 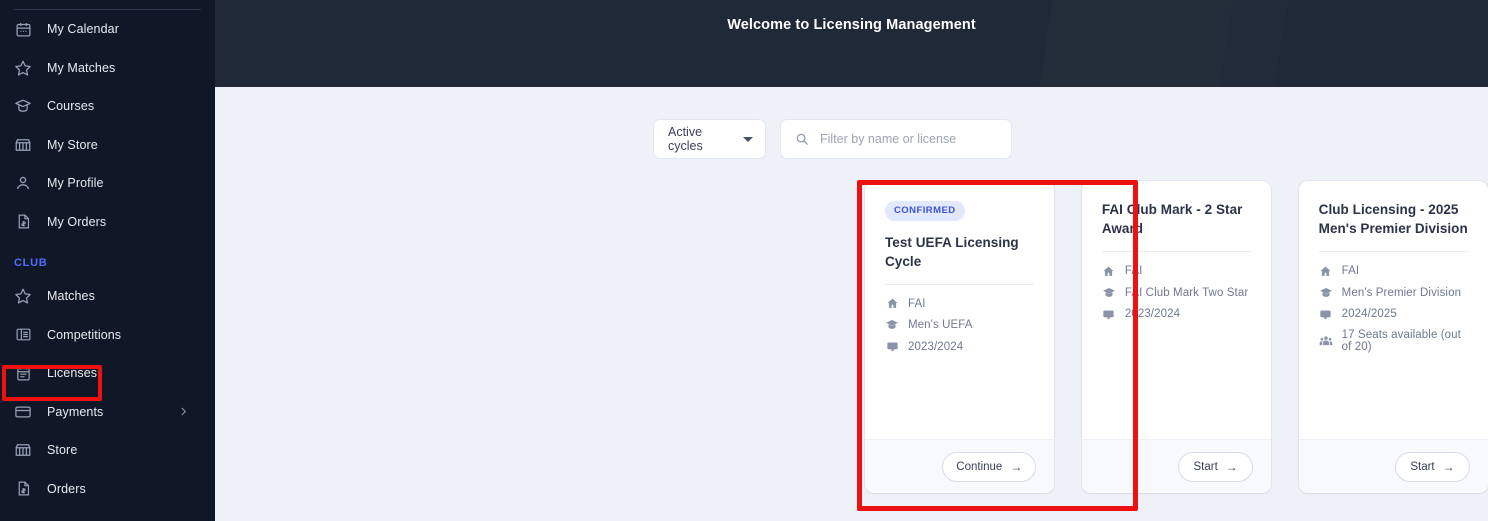 What do you see at coordinates (107, 373) in the screenshot?
I see `sidebar-item-licenses: Licenses` at bounding box center [107, 373].